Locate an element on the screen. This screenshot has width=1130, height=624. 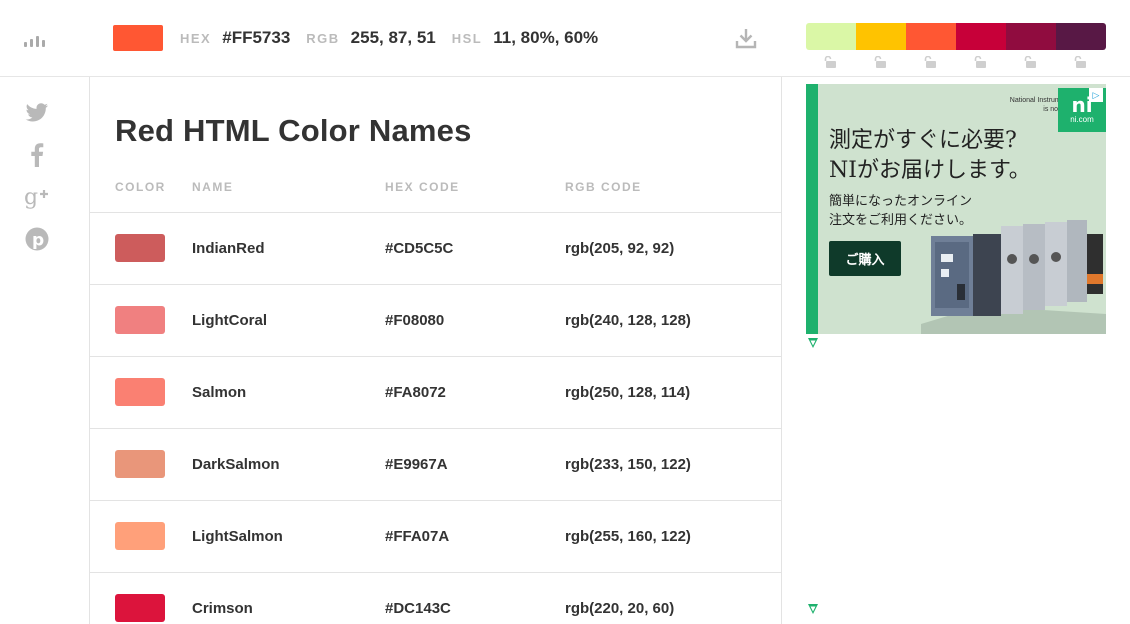
svg-text: p is located at coordinates (38, 241).